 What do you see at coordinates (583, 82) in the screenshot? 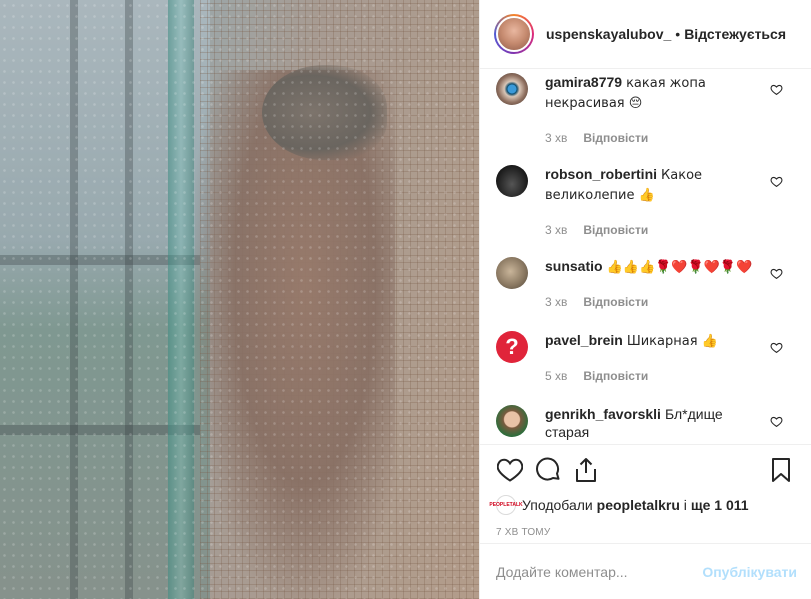
I see `comment-username: gamira8779` at bounding box center [583, 82].